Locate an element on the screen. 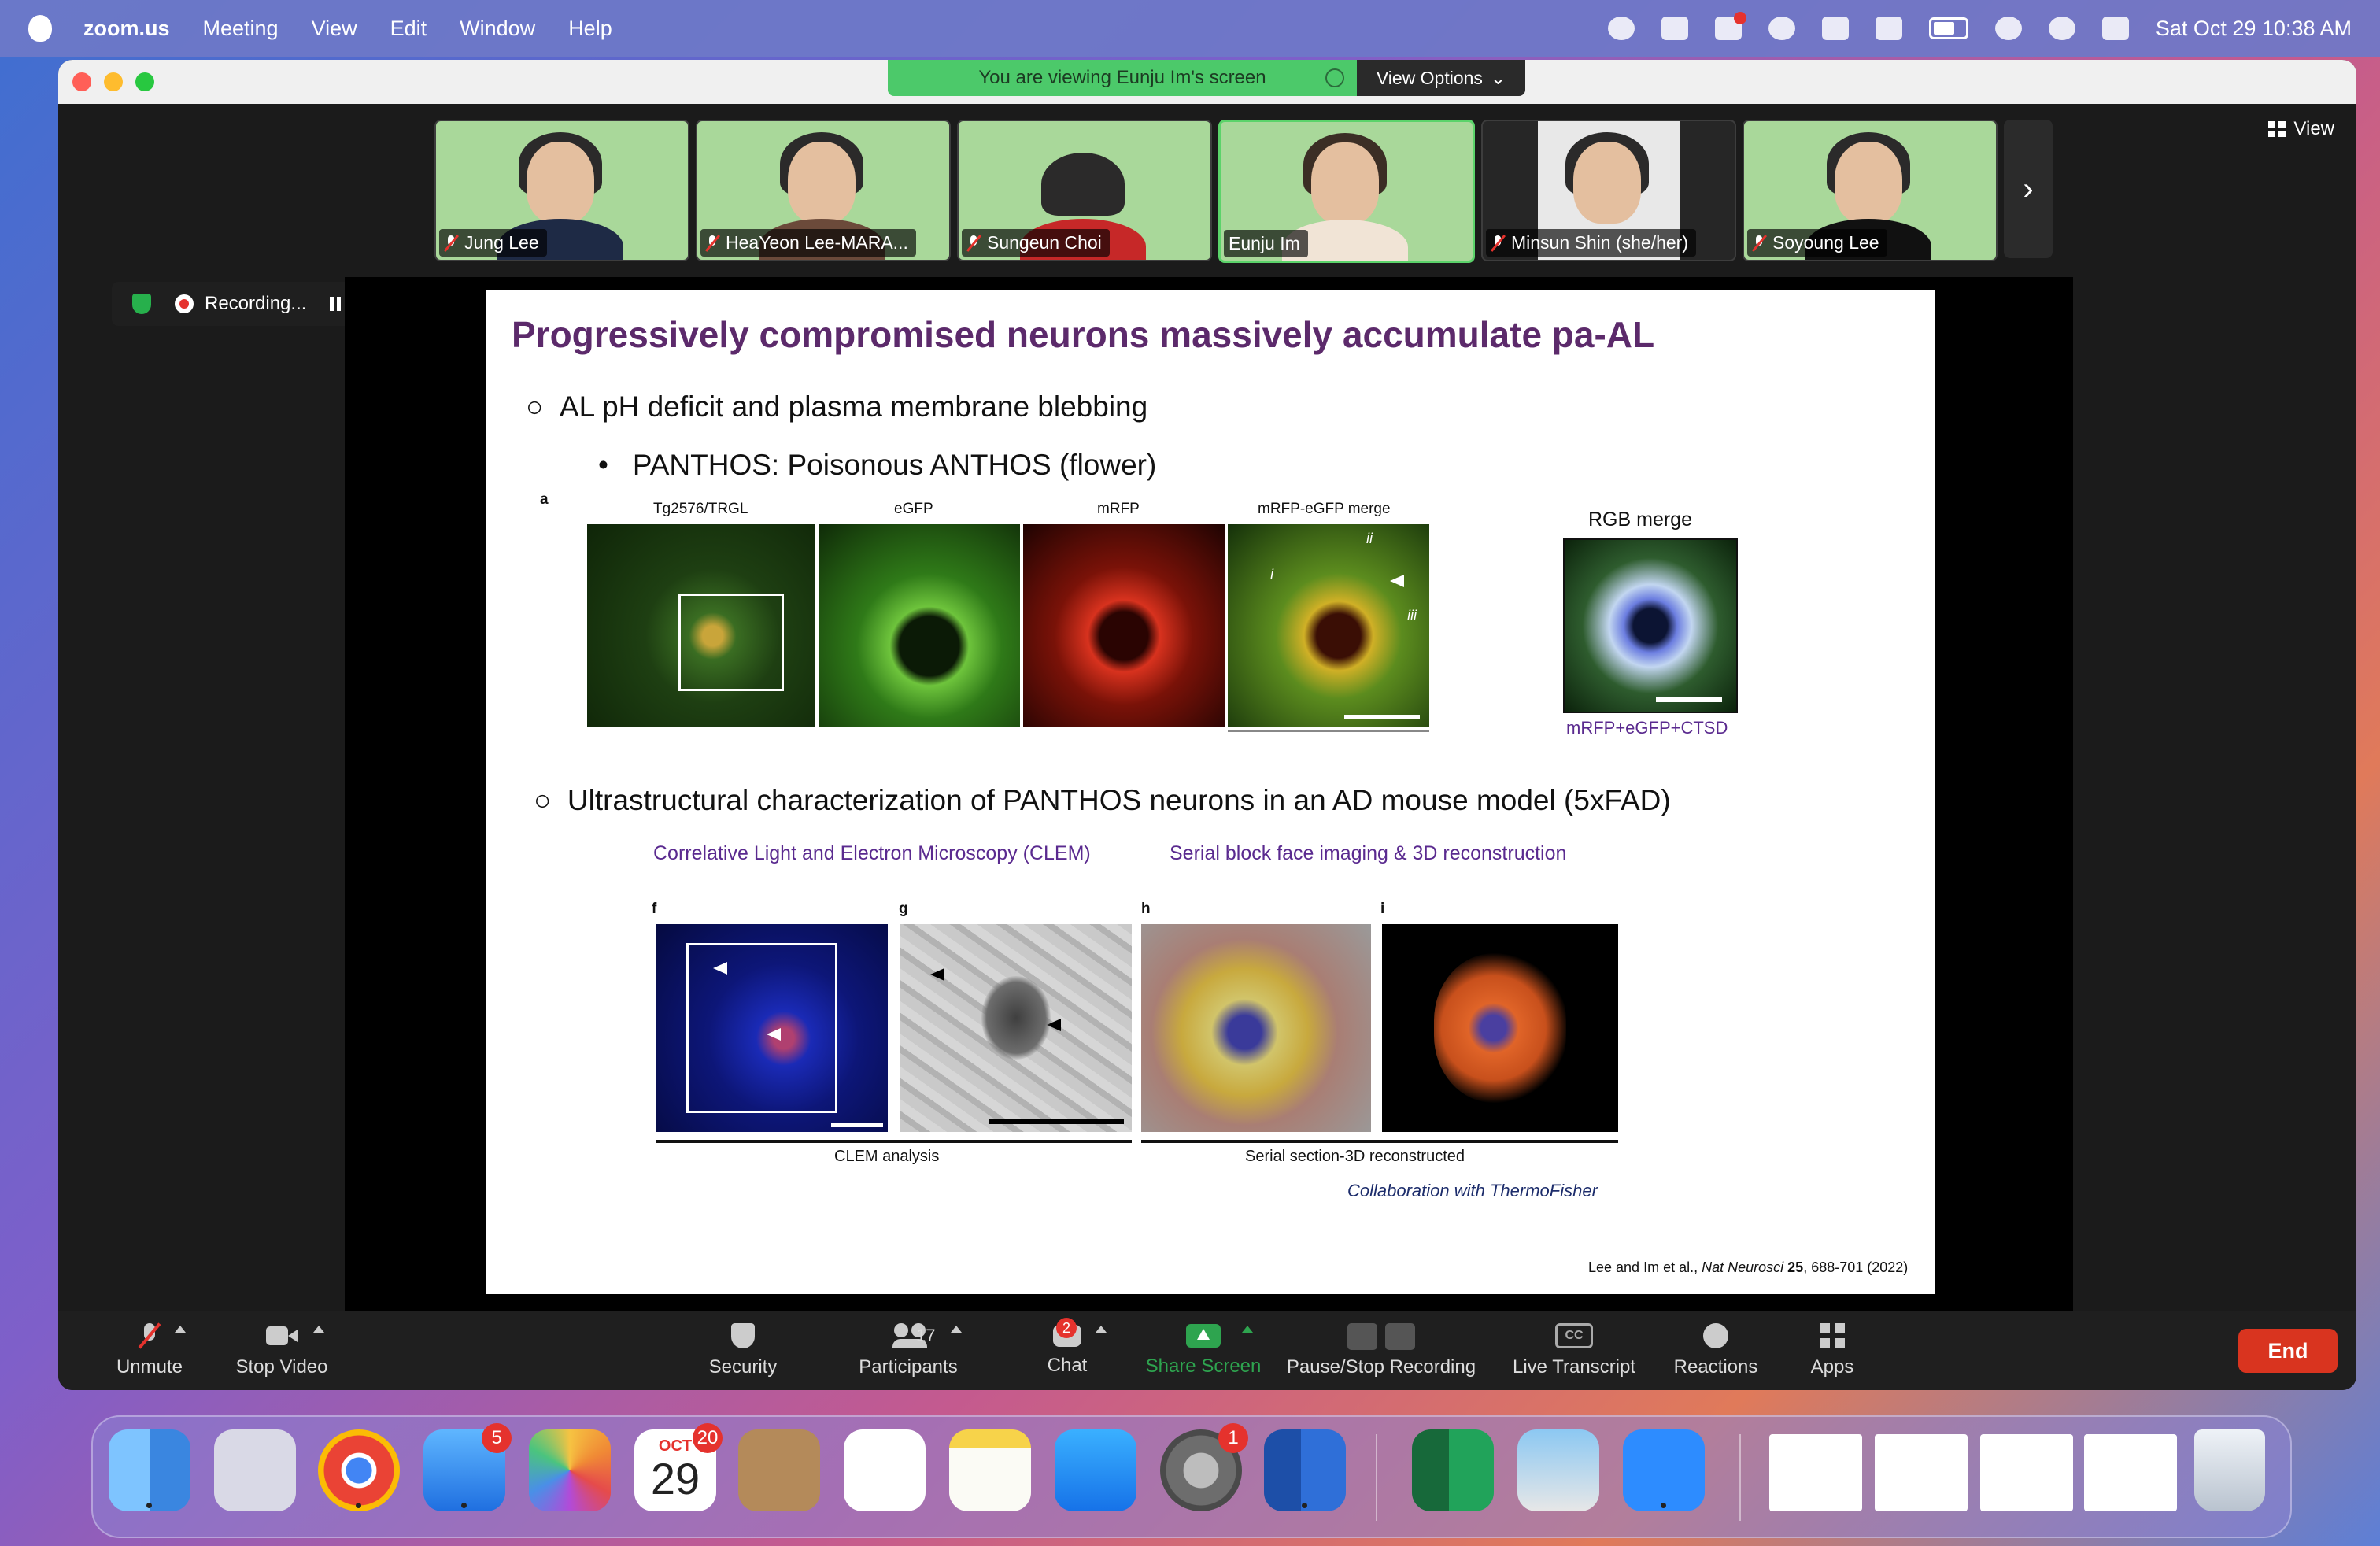  participant-name-tag: Eunju Im is located at coordinates (1266, 243).